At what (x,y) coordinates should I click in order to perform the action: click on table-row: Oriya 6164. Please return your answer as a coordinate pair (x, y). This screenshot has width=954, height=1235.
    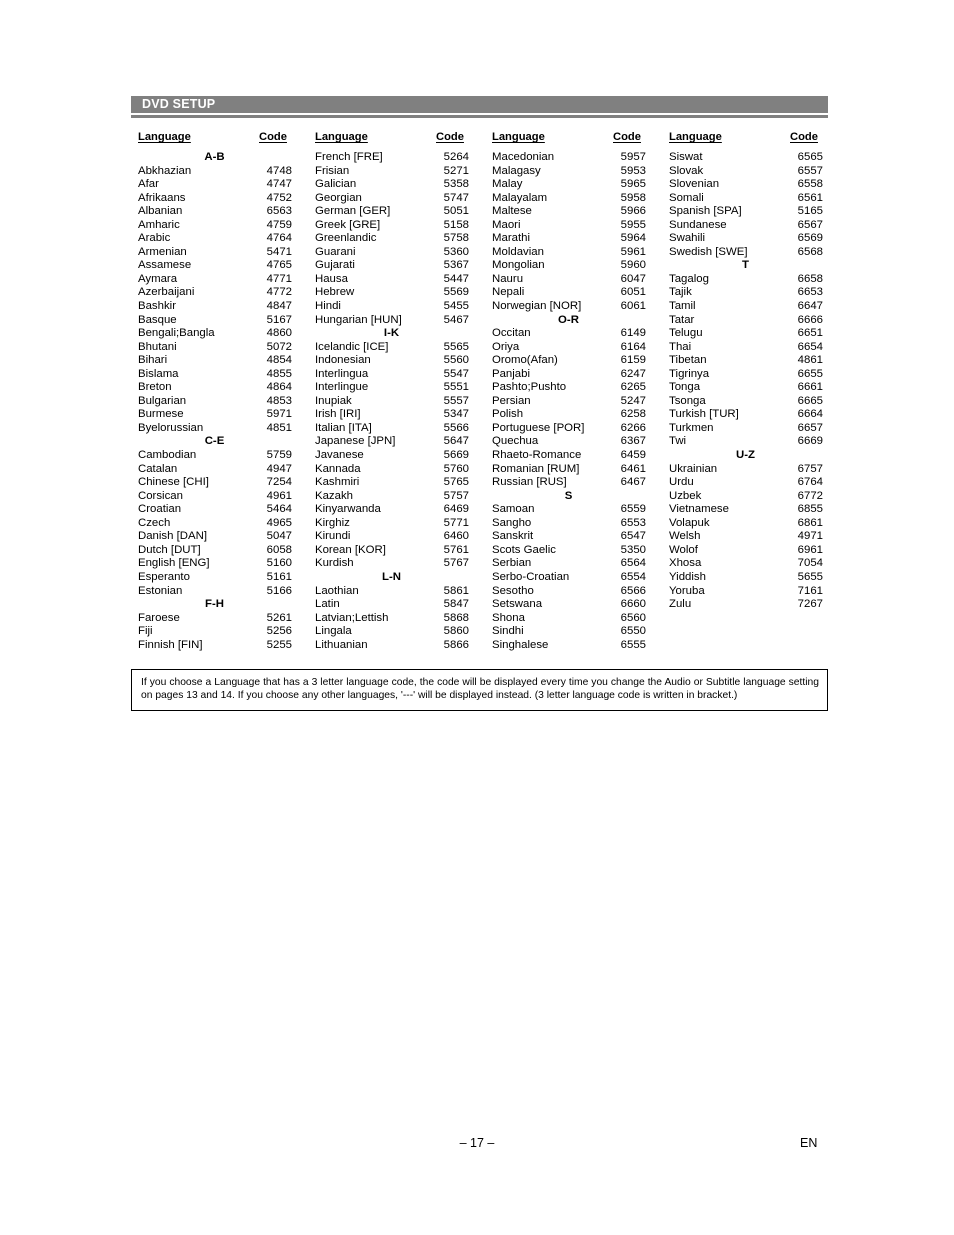
    Looking at the image, I should click on (573, 348).